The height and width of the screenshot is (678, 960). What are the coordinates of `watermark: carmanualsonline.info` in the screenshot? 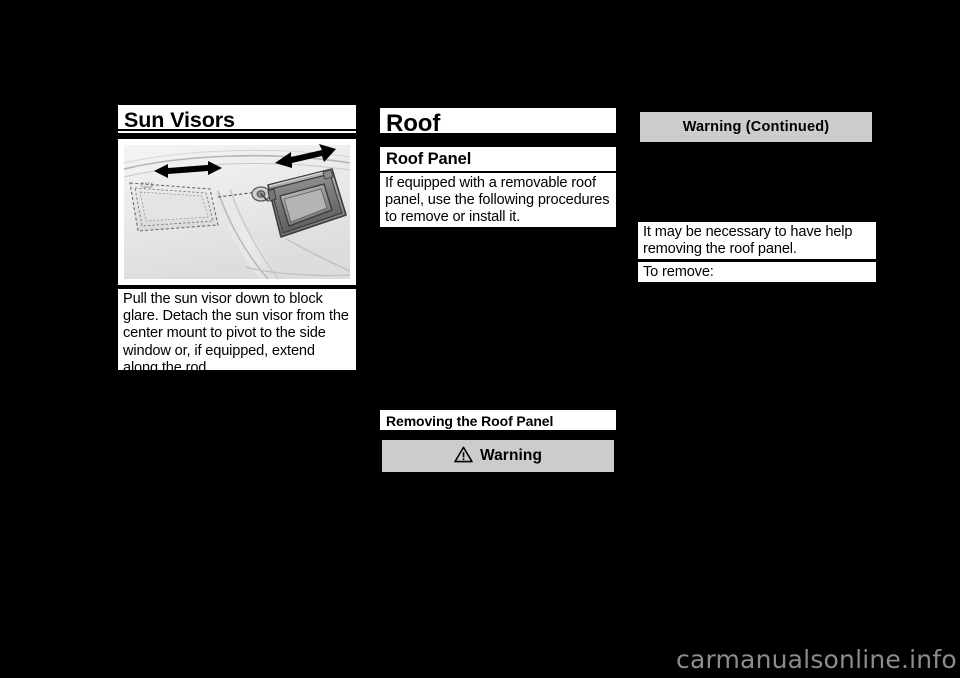 It's located at (816, 659).